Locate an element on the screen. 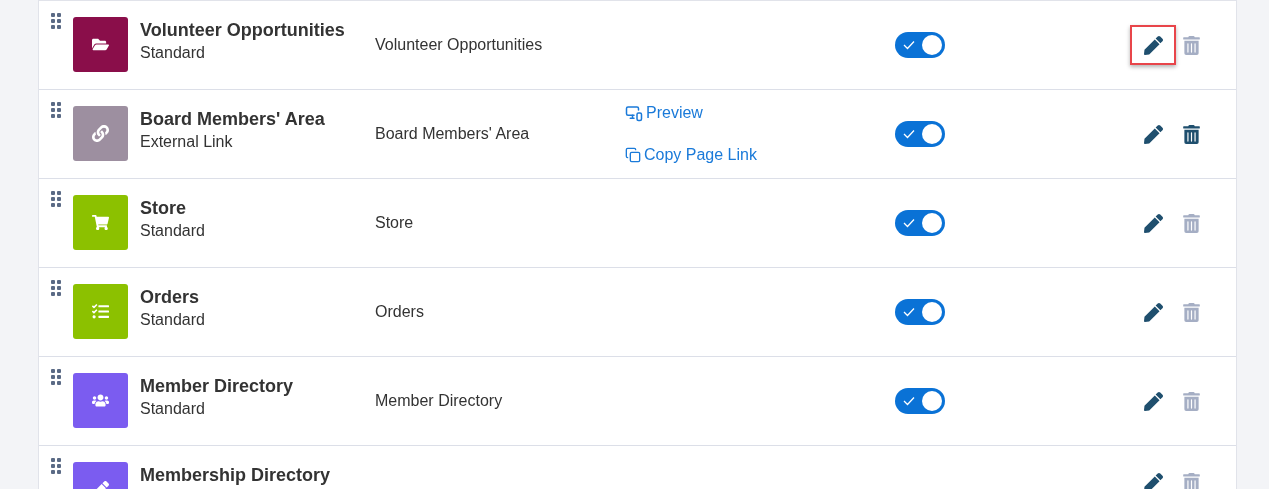 The image size is (1269, 489). users-icon is located at coordinates (100, 400).